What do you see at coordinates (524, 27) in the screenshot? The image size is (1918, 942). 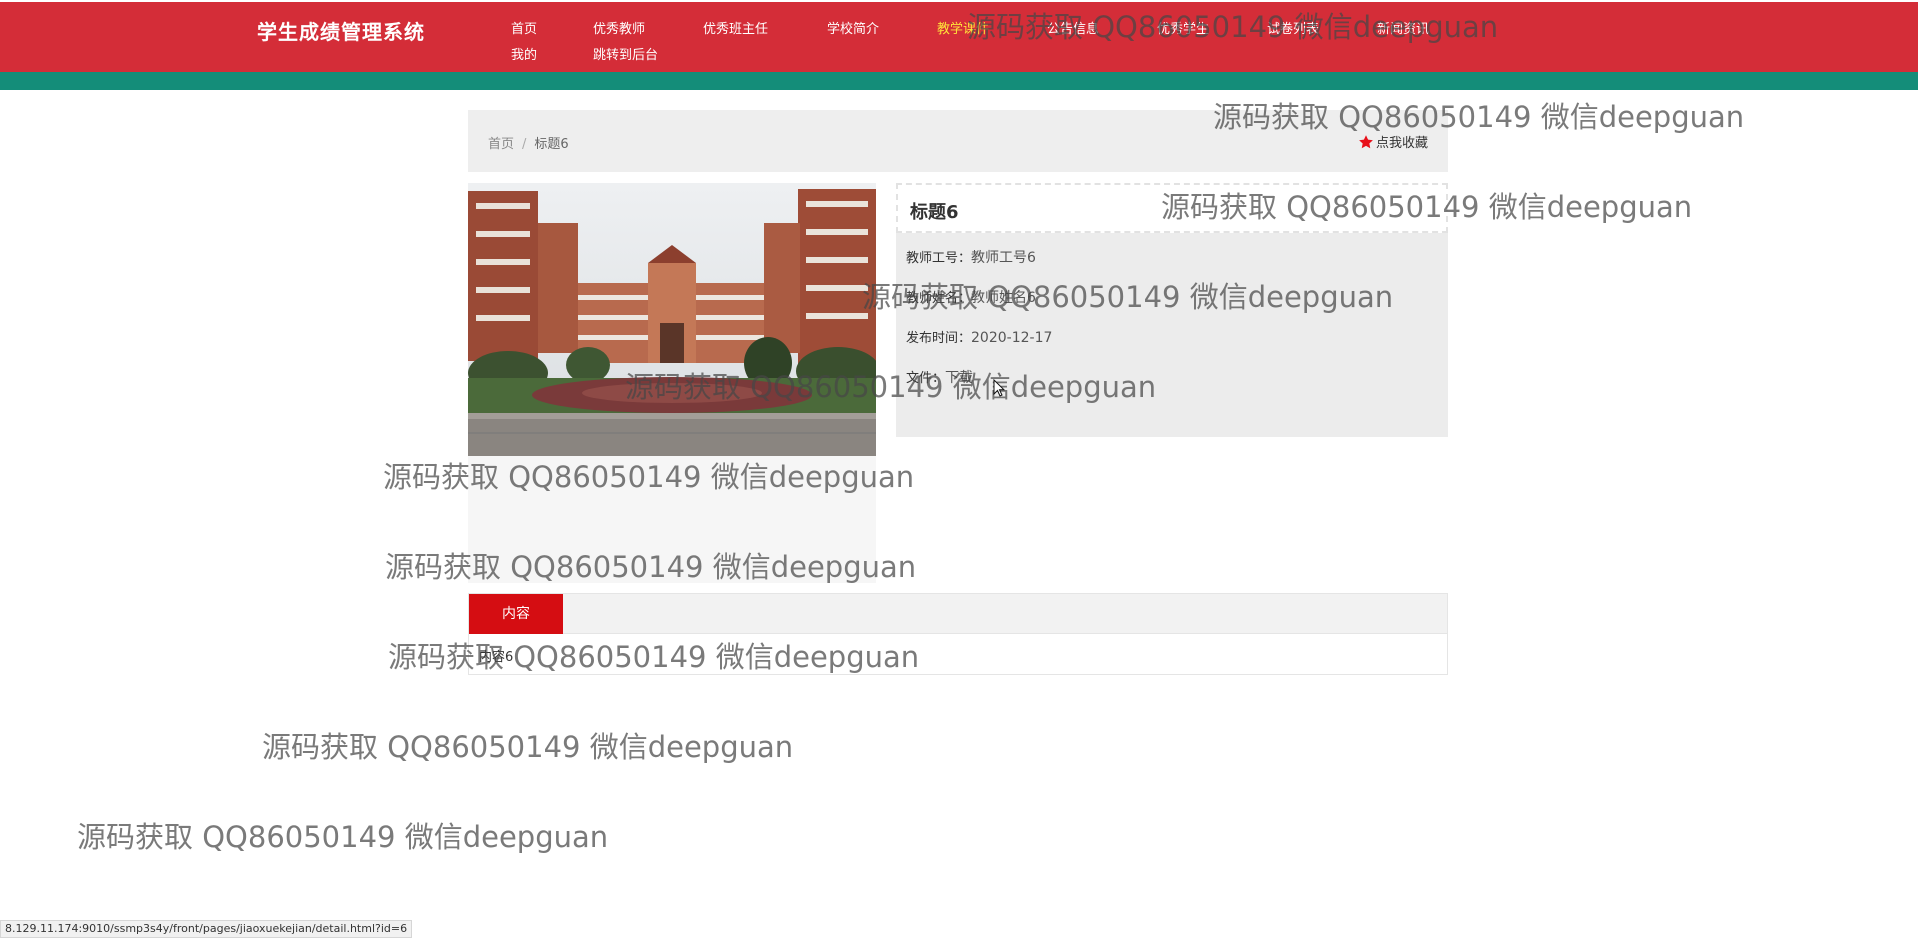 I see `nav-home: 首页` at bounding box center [524, 27].